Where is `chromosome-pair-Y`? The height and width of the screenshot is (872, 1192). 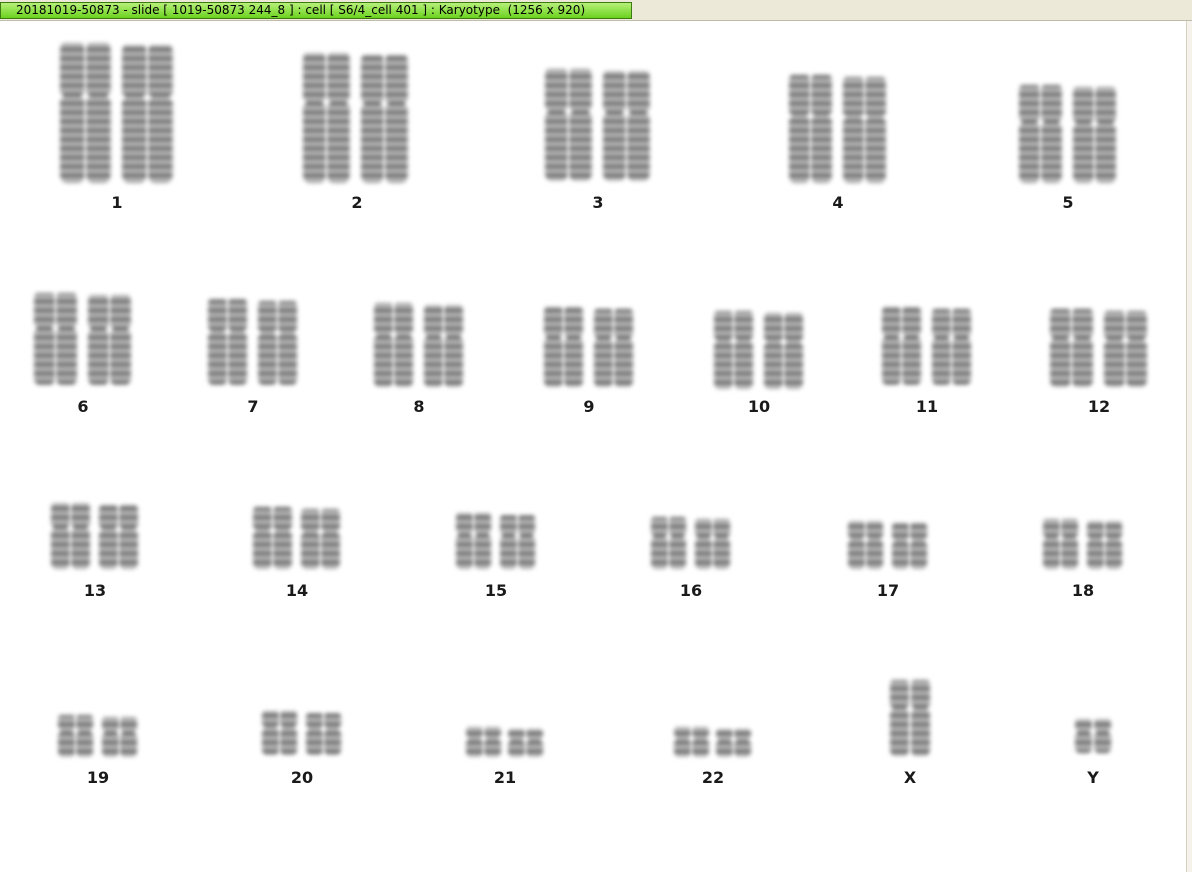 chromosome-pair-Y is located at coordinates (1093, 736).